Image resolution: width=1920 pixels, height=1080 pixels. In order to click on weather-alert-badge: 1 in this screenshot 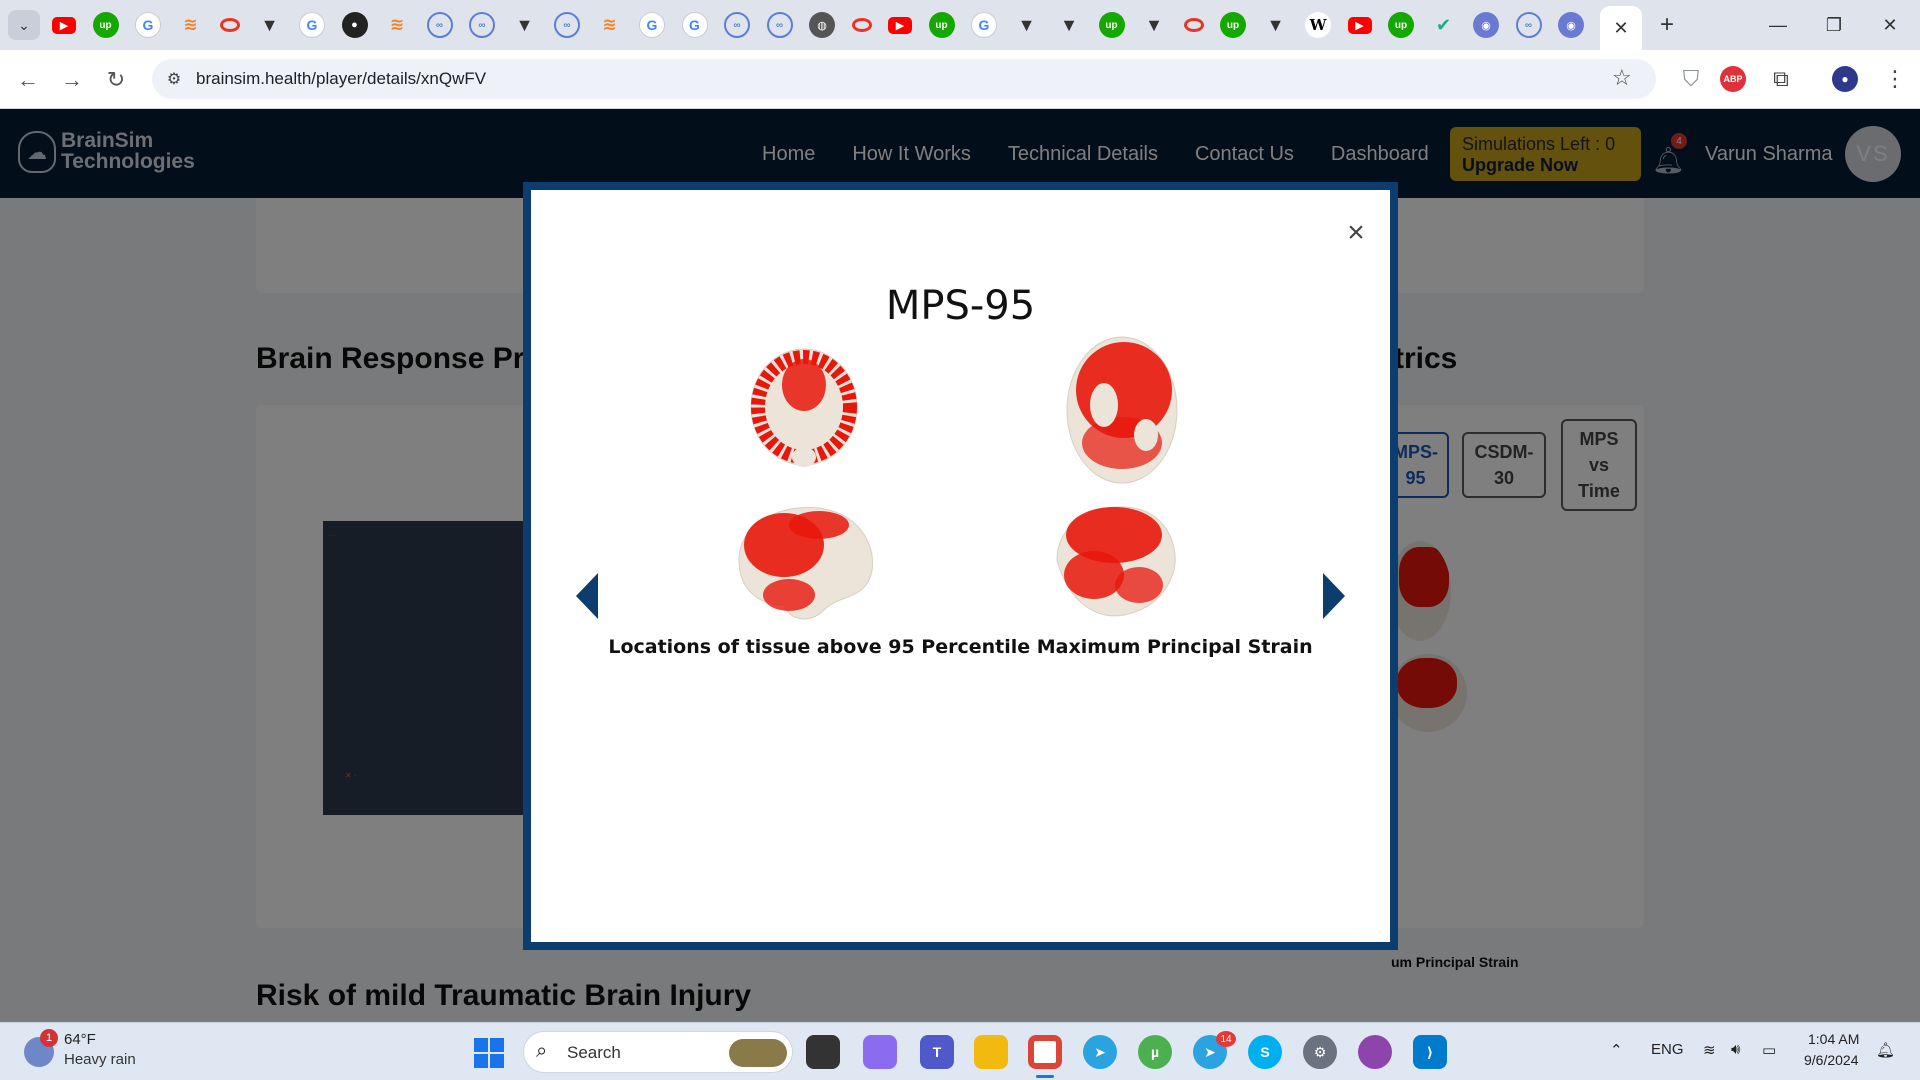, I will do `click(49, 1038)`.